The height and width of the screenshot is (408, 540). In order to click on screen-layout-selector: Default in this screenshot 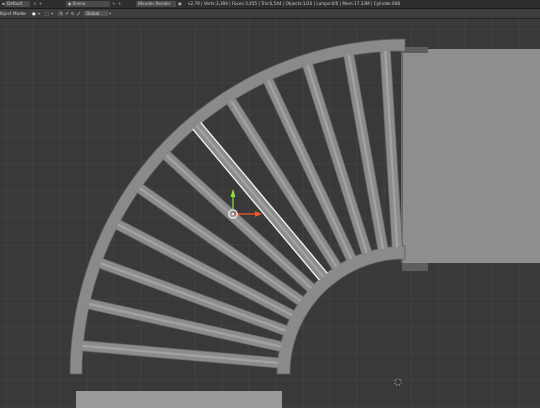, I will do `click(17, 4)`.